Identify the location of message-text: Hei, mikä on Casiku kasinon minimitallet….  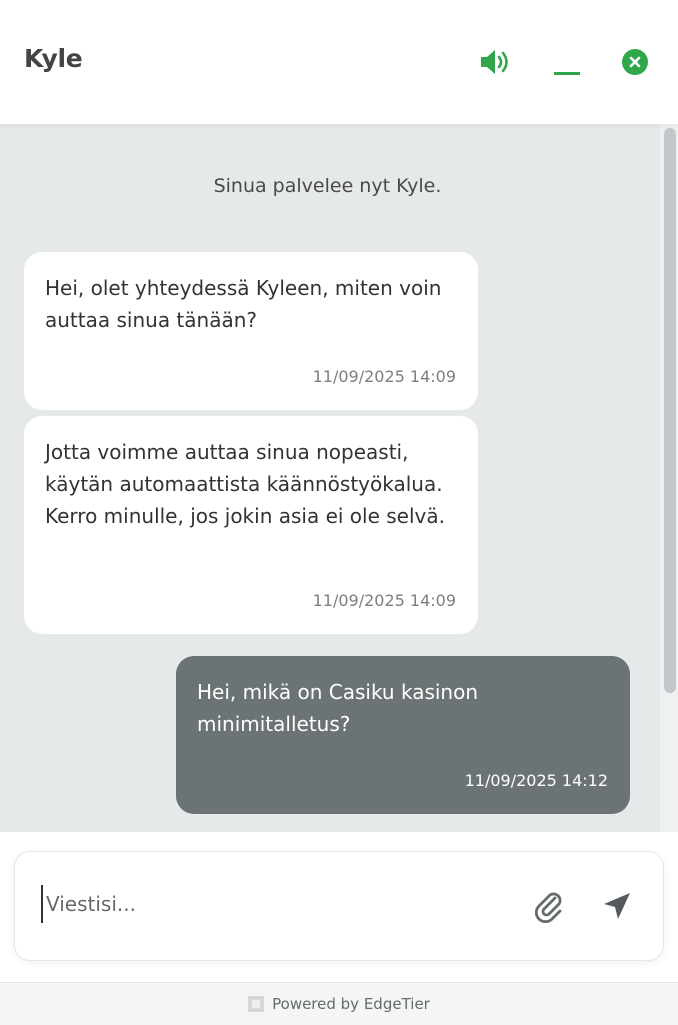
(338, 708).